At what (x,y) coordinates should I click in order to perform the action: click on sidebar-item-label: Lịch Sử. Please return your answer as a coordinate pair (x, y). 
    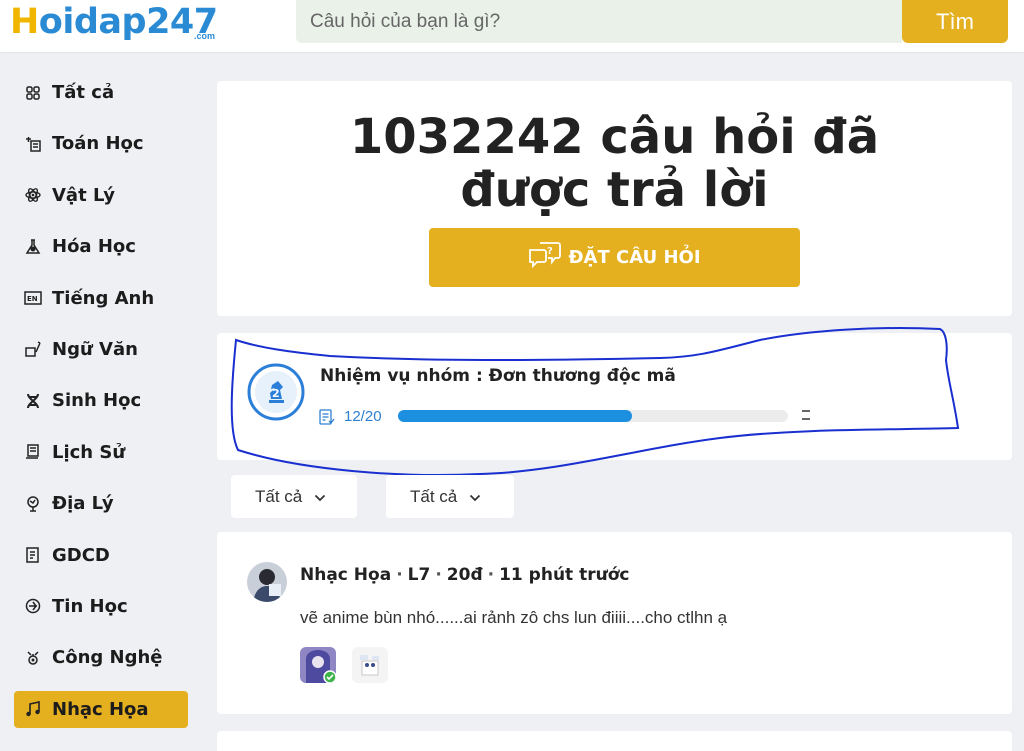
    Looking at the image, I should click on (89, 452).